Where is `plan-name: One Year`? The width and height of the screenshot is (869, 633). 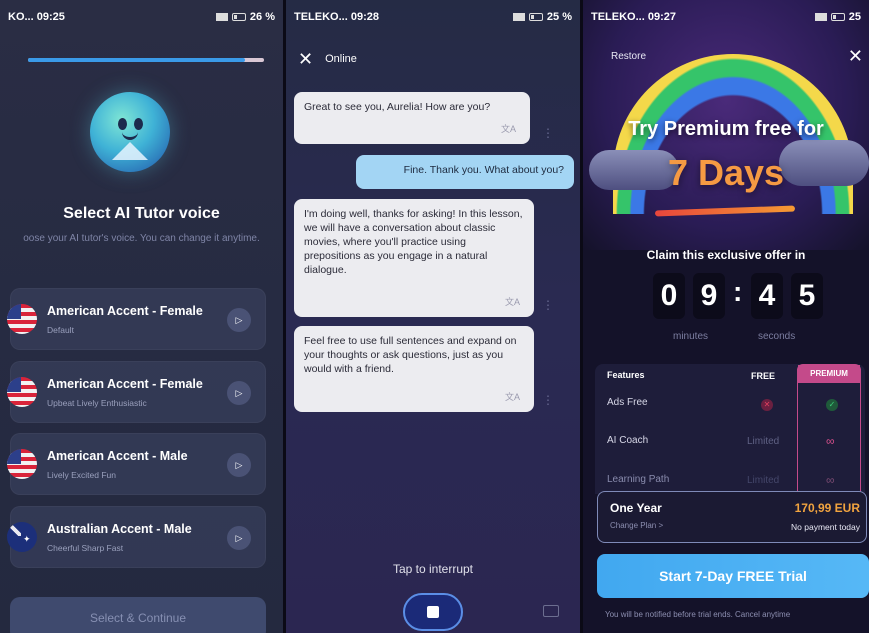
plan-name: One Year is located at coordinates (636, 508).